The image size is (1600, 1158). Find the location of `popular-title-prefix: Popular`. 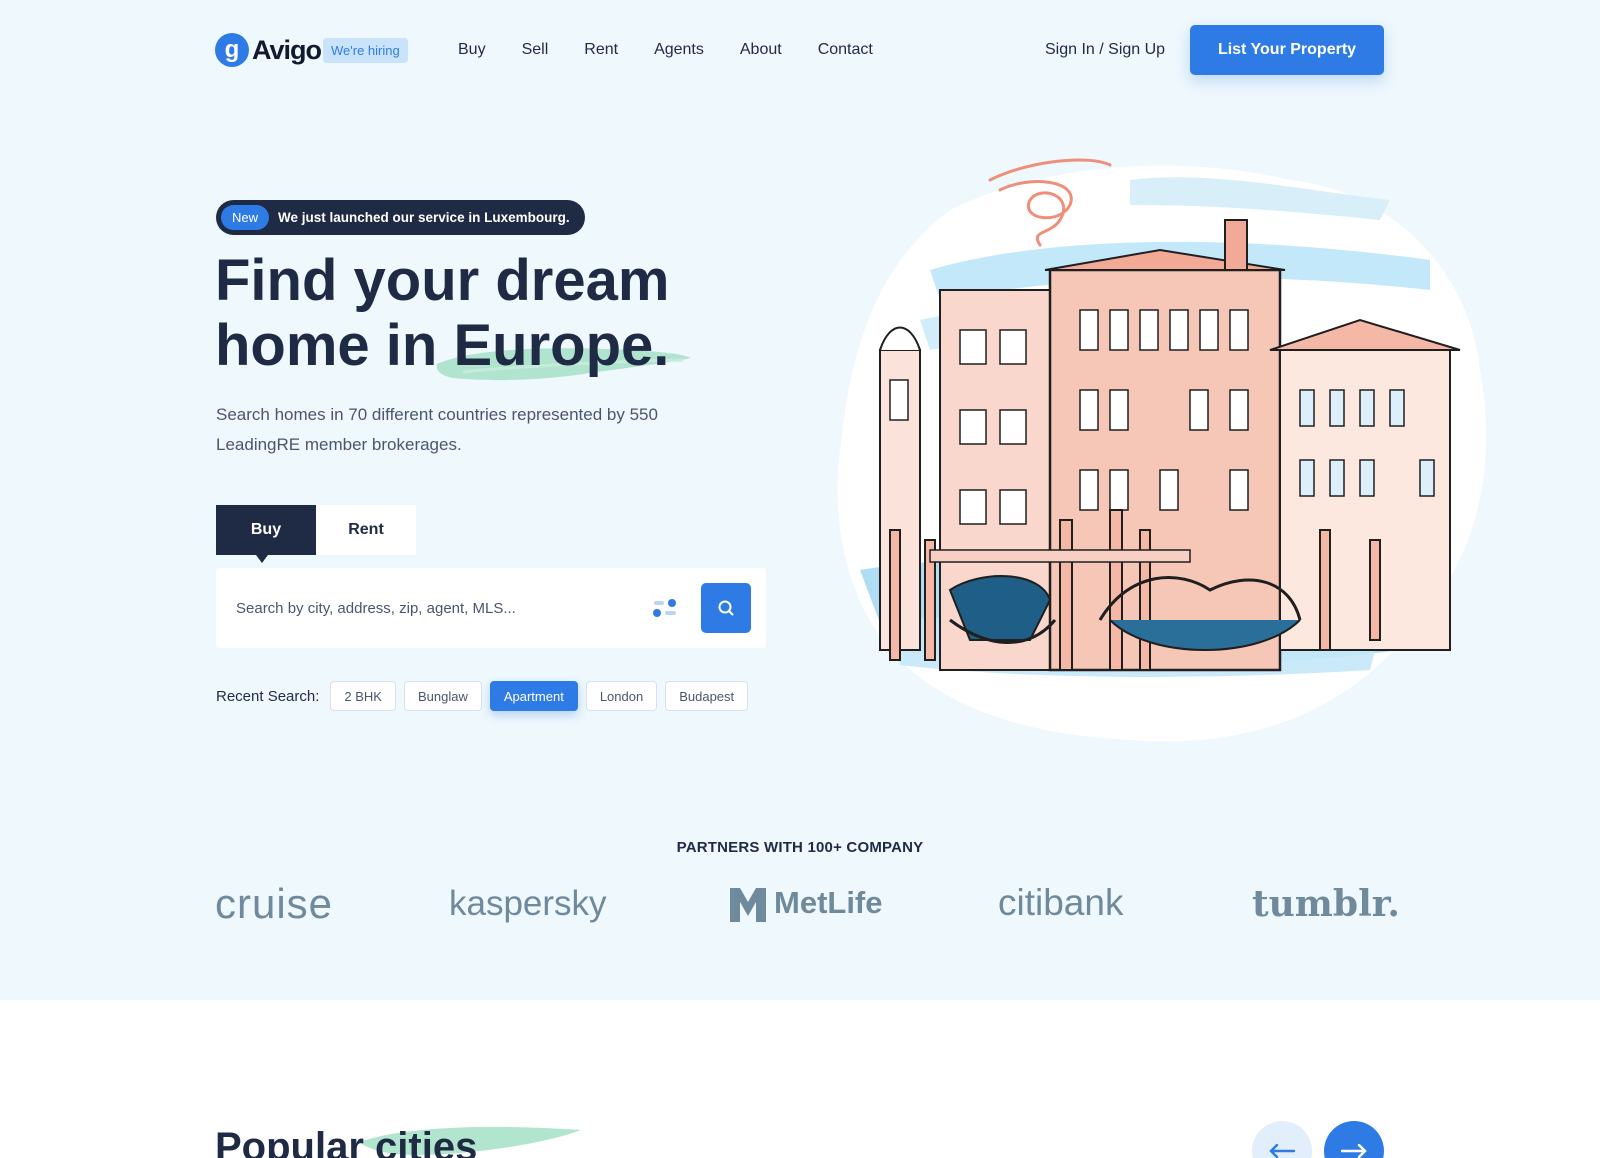

popular-title-prefix: Popular is located at coordinates (295, 1141).